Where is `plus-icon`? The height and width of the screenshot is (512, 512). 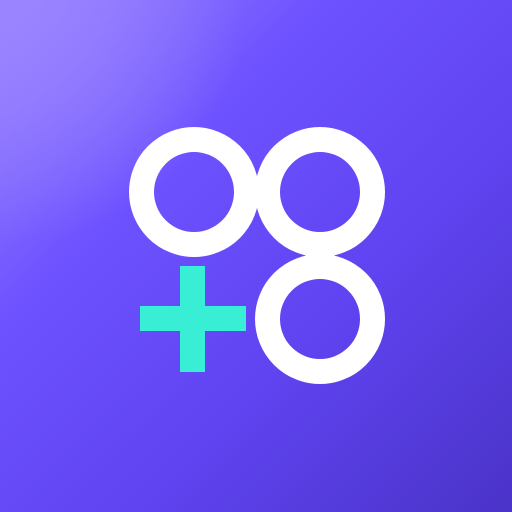
plus-icon is located at coordinates (193, 319).